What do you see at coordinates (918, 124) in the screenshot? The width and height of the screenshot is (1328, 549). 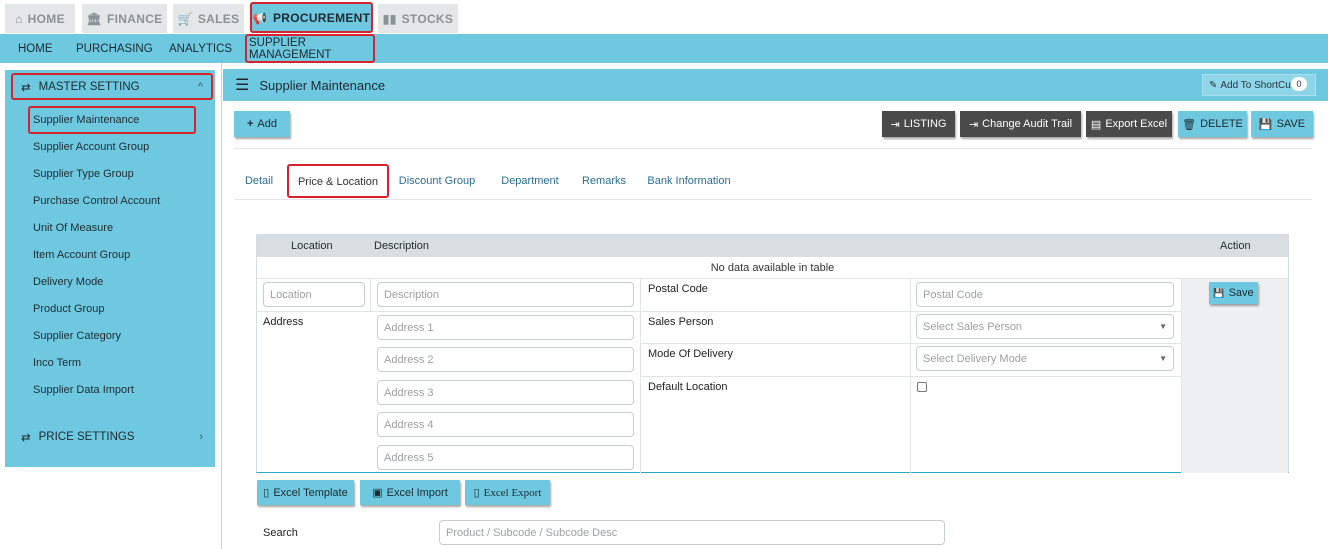 I see `listing-button: ⇥ LISTING` at bounding box center [918, 124].